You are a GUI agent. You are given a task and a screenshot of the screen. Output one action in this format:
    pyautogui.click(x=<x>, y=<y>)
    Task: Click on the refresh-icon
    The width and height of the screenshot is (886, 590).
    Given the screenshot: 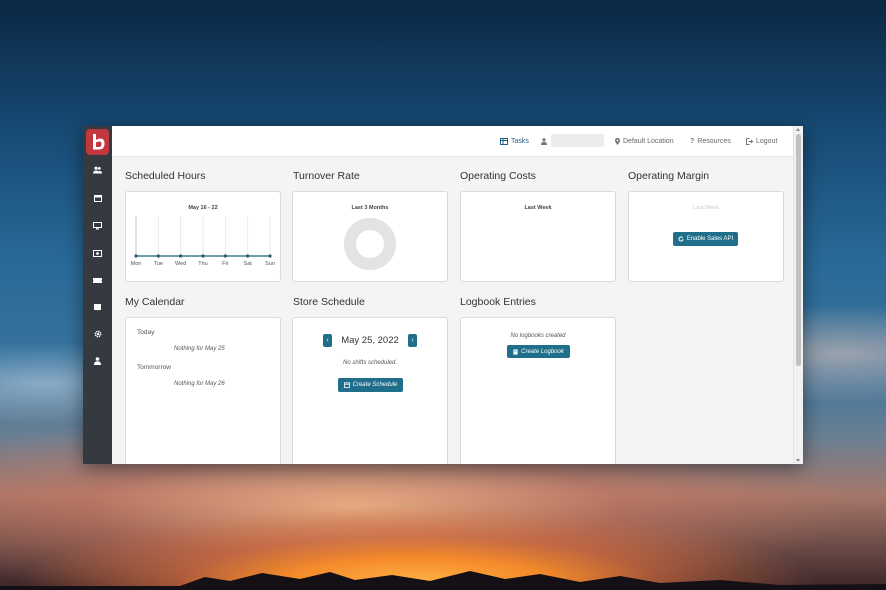 What is the action you would take?
    pyautogui.click(x=681, y=239)
    